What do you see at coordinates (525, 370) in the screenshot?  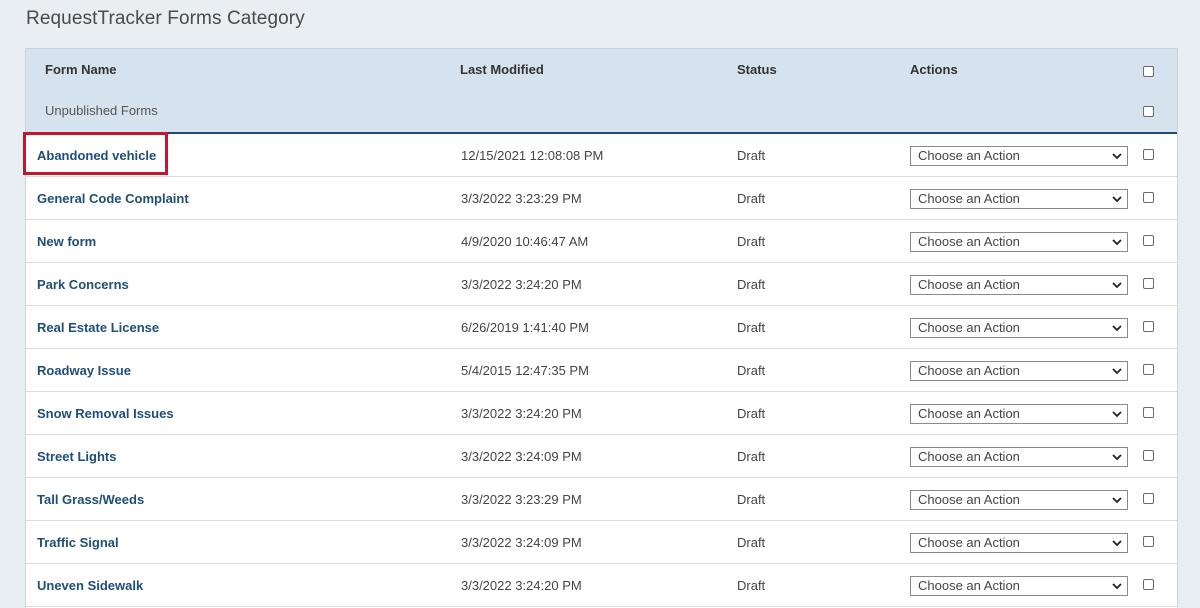 I see `last-modified-cell: 5/4/2015 12:47:35 PM` at bounding box center [525, 370].